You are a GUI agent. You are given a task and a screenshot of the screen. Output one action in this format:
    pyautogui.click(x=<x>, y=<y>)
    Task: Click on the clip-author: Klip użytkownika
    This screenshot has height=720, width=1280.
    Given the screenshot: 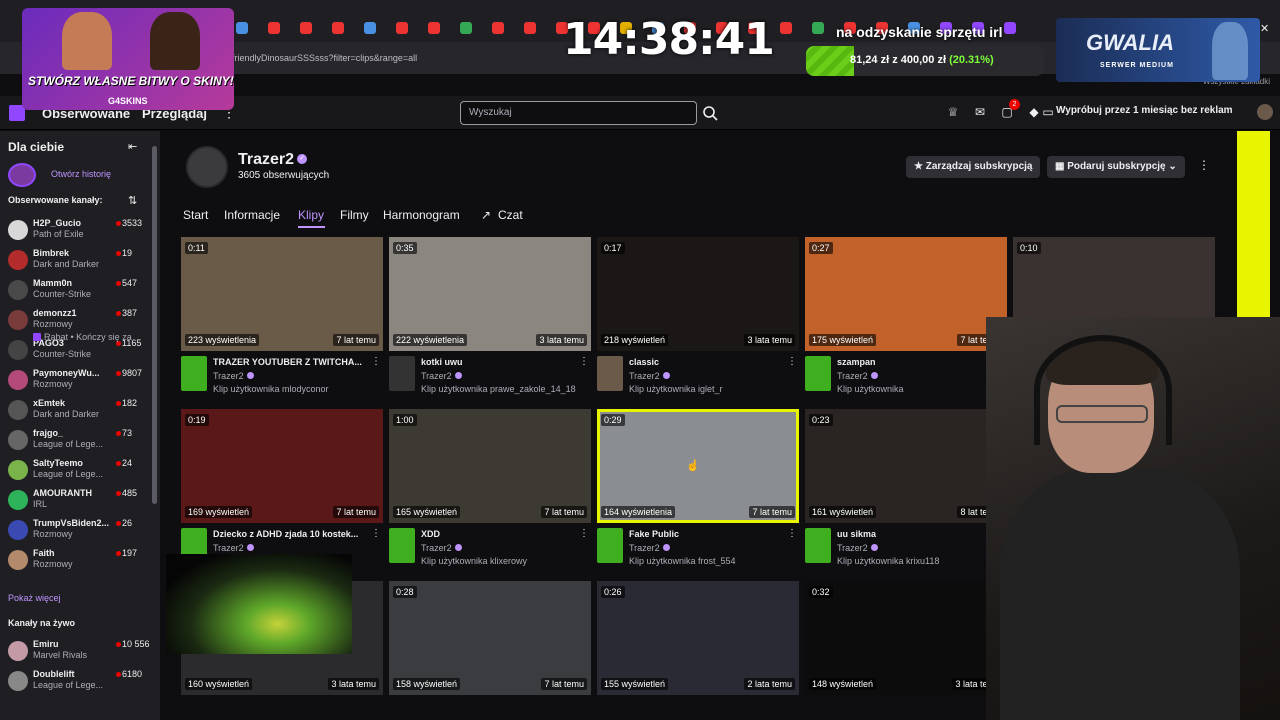 What is the action you would take?
    pyautogui.click(x=870, y=389)
    